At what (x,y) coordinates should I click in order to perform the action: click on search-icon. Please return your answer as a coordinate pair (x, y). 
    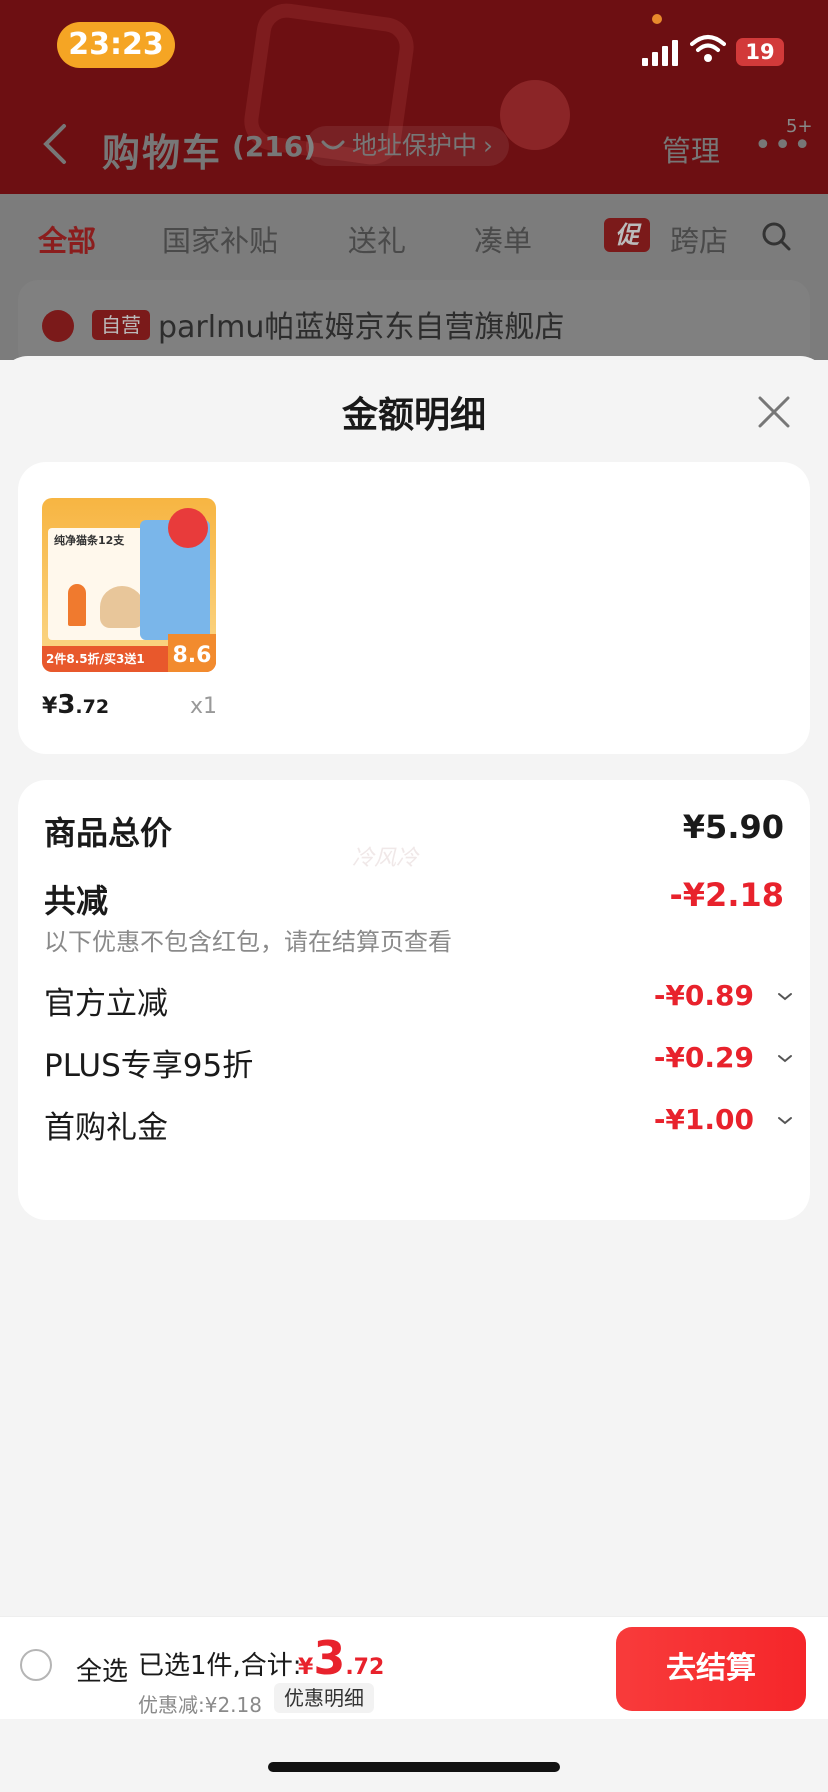
    Looking at the image, I should click on (776, 236).